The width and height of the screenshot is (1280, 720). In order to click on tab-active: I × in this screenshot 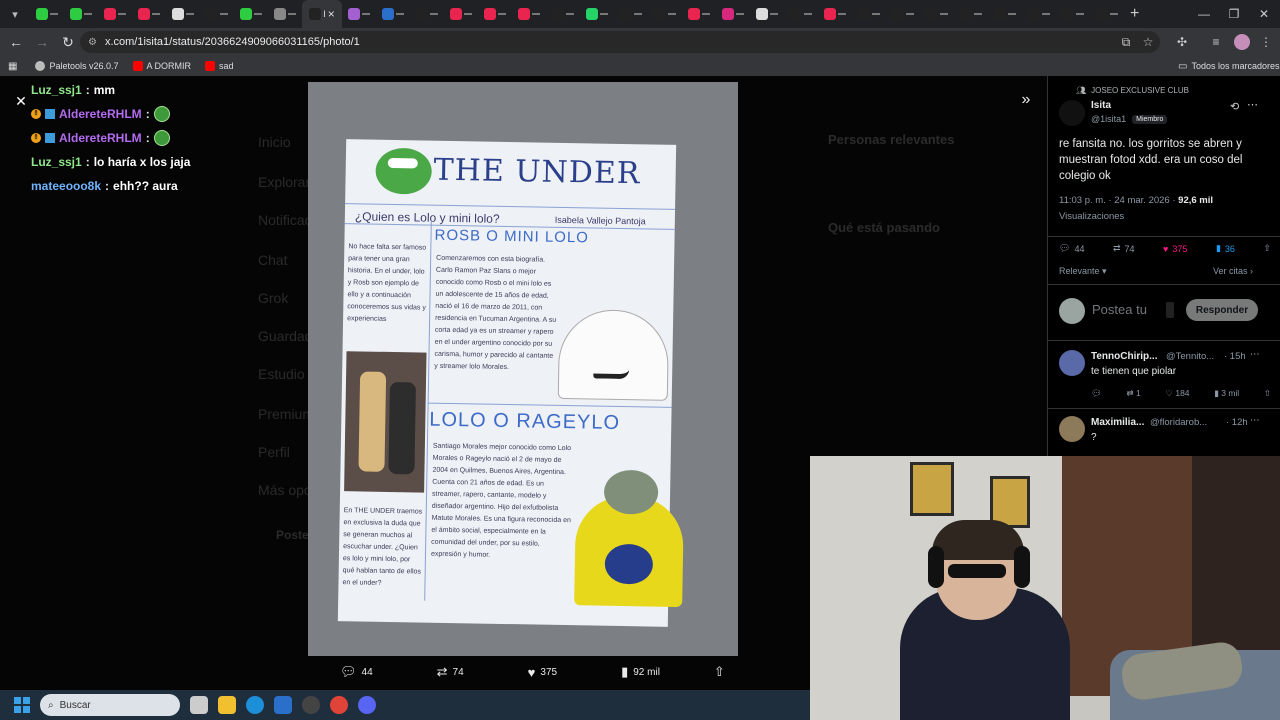, I will do `click(322, 14)`.